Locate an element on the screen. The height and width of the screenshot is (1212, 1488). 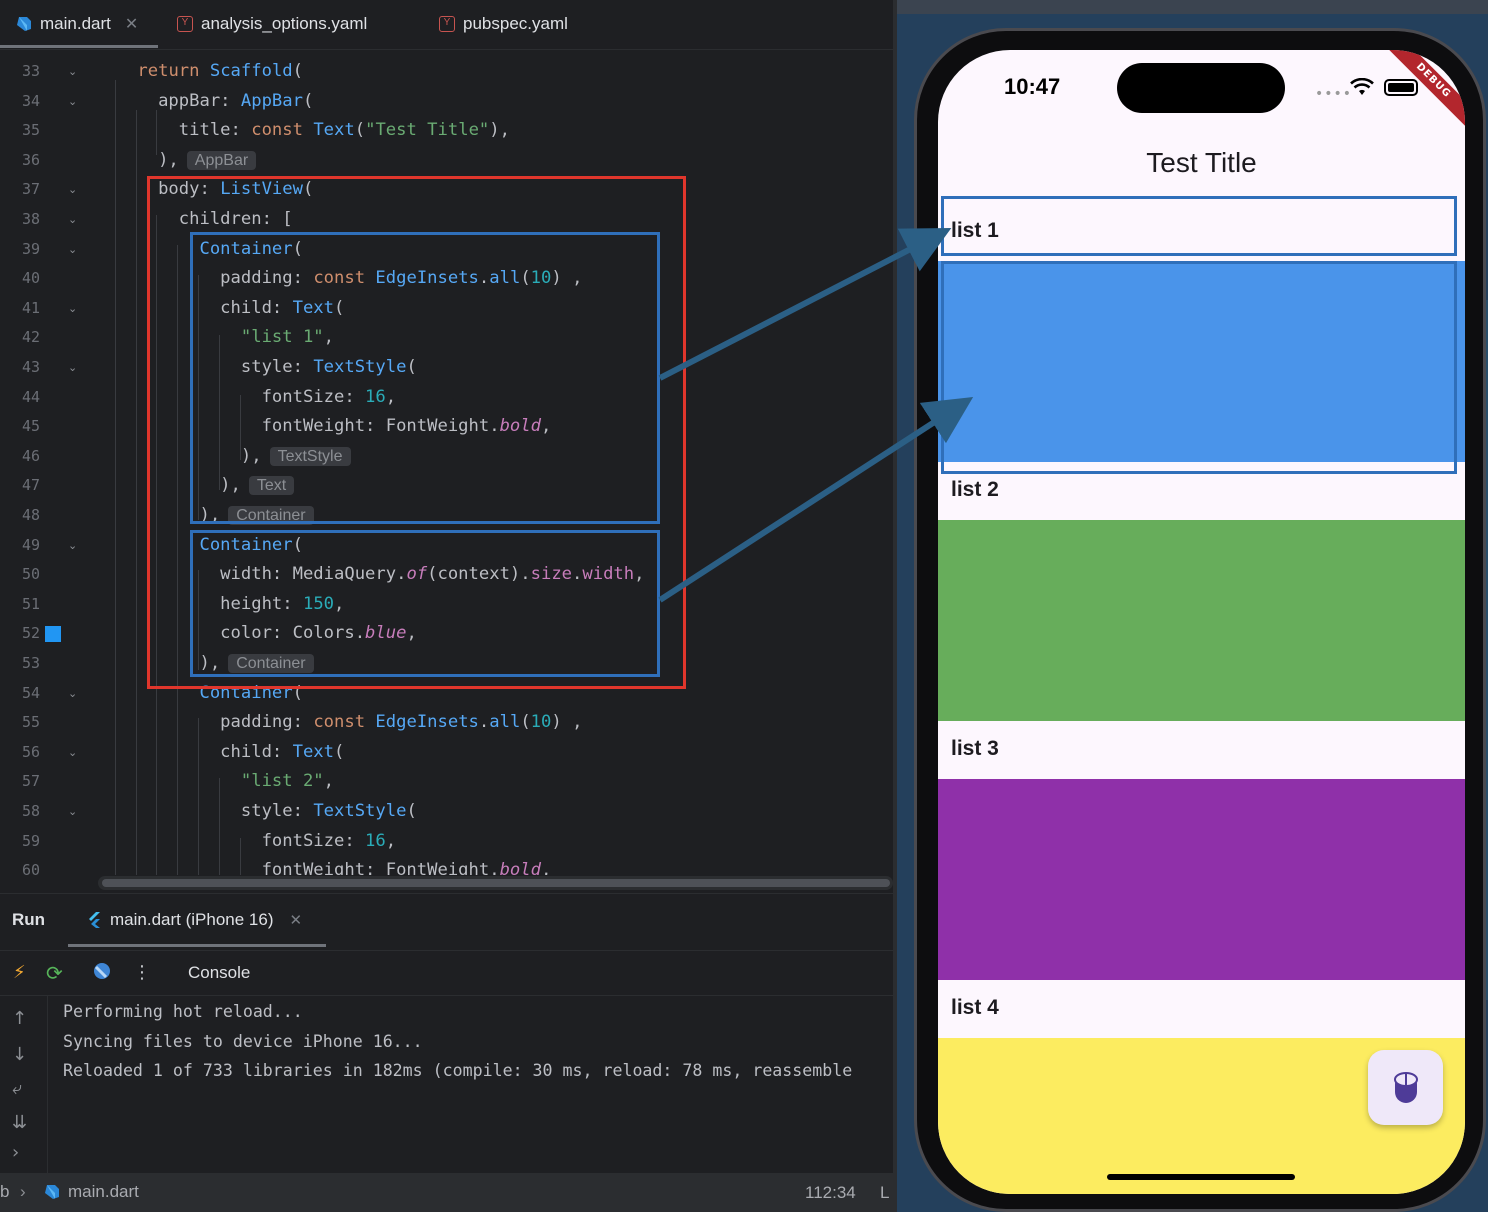
appbar-title: Test Title is located at coordinates (1201, 162).